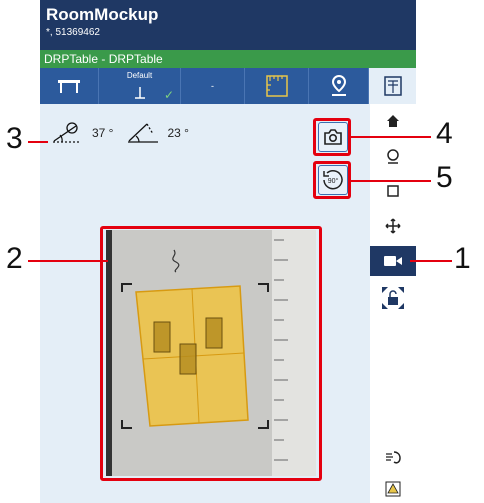  I want to click on warning-icon, so click(393, 489).